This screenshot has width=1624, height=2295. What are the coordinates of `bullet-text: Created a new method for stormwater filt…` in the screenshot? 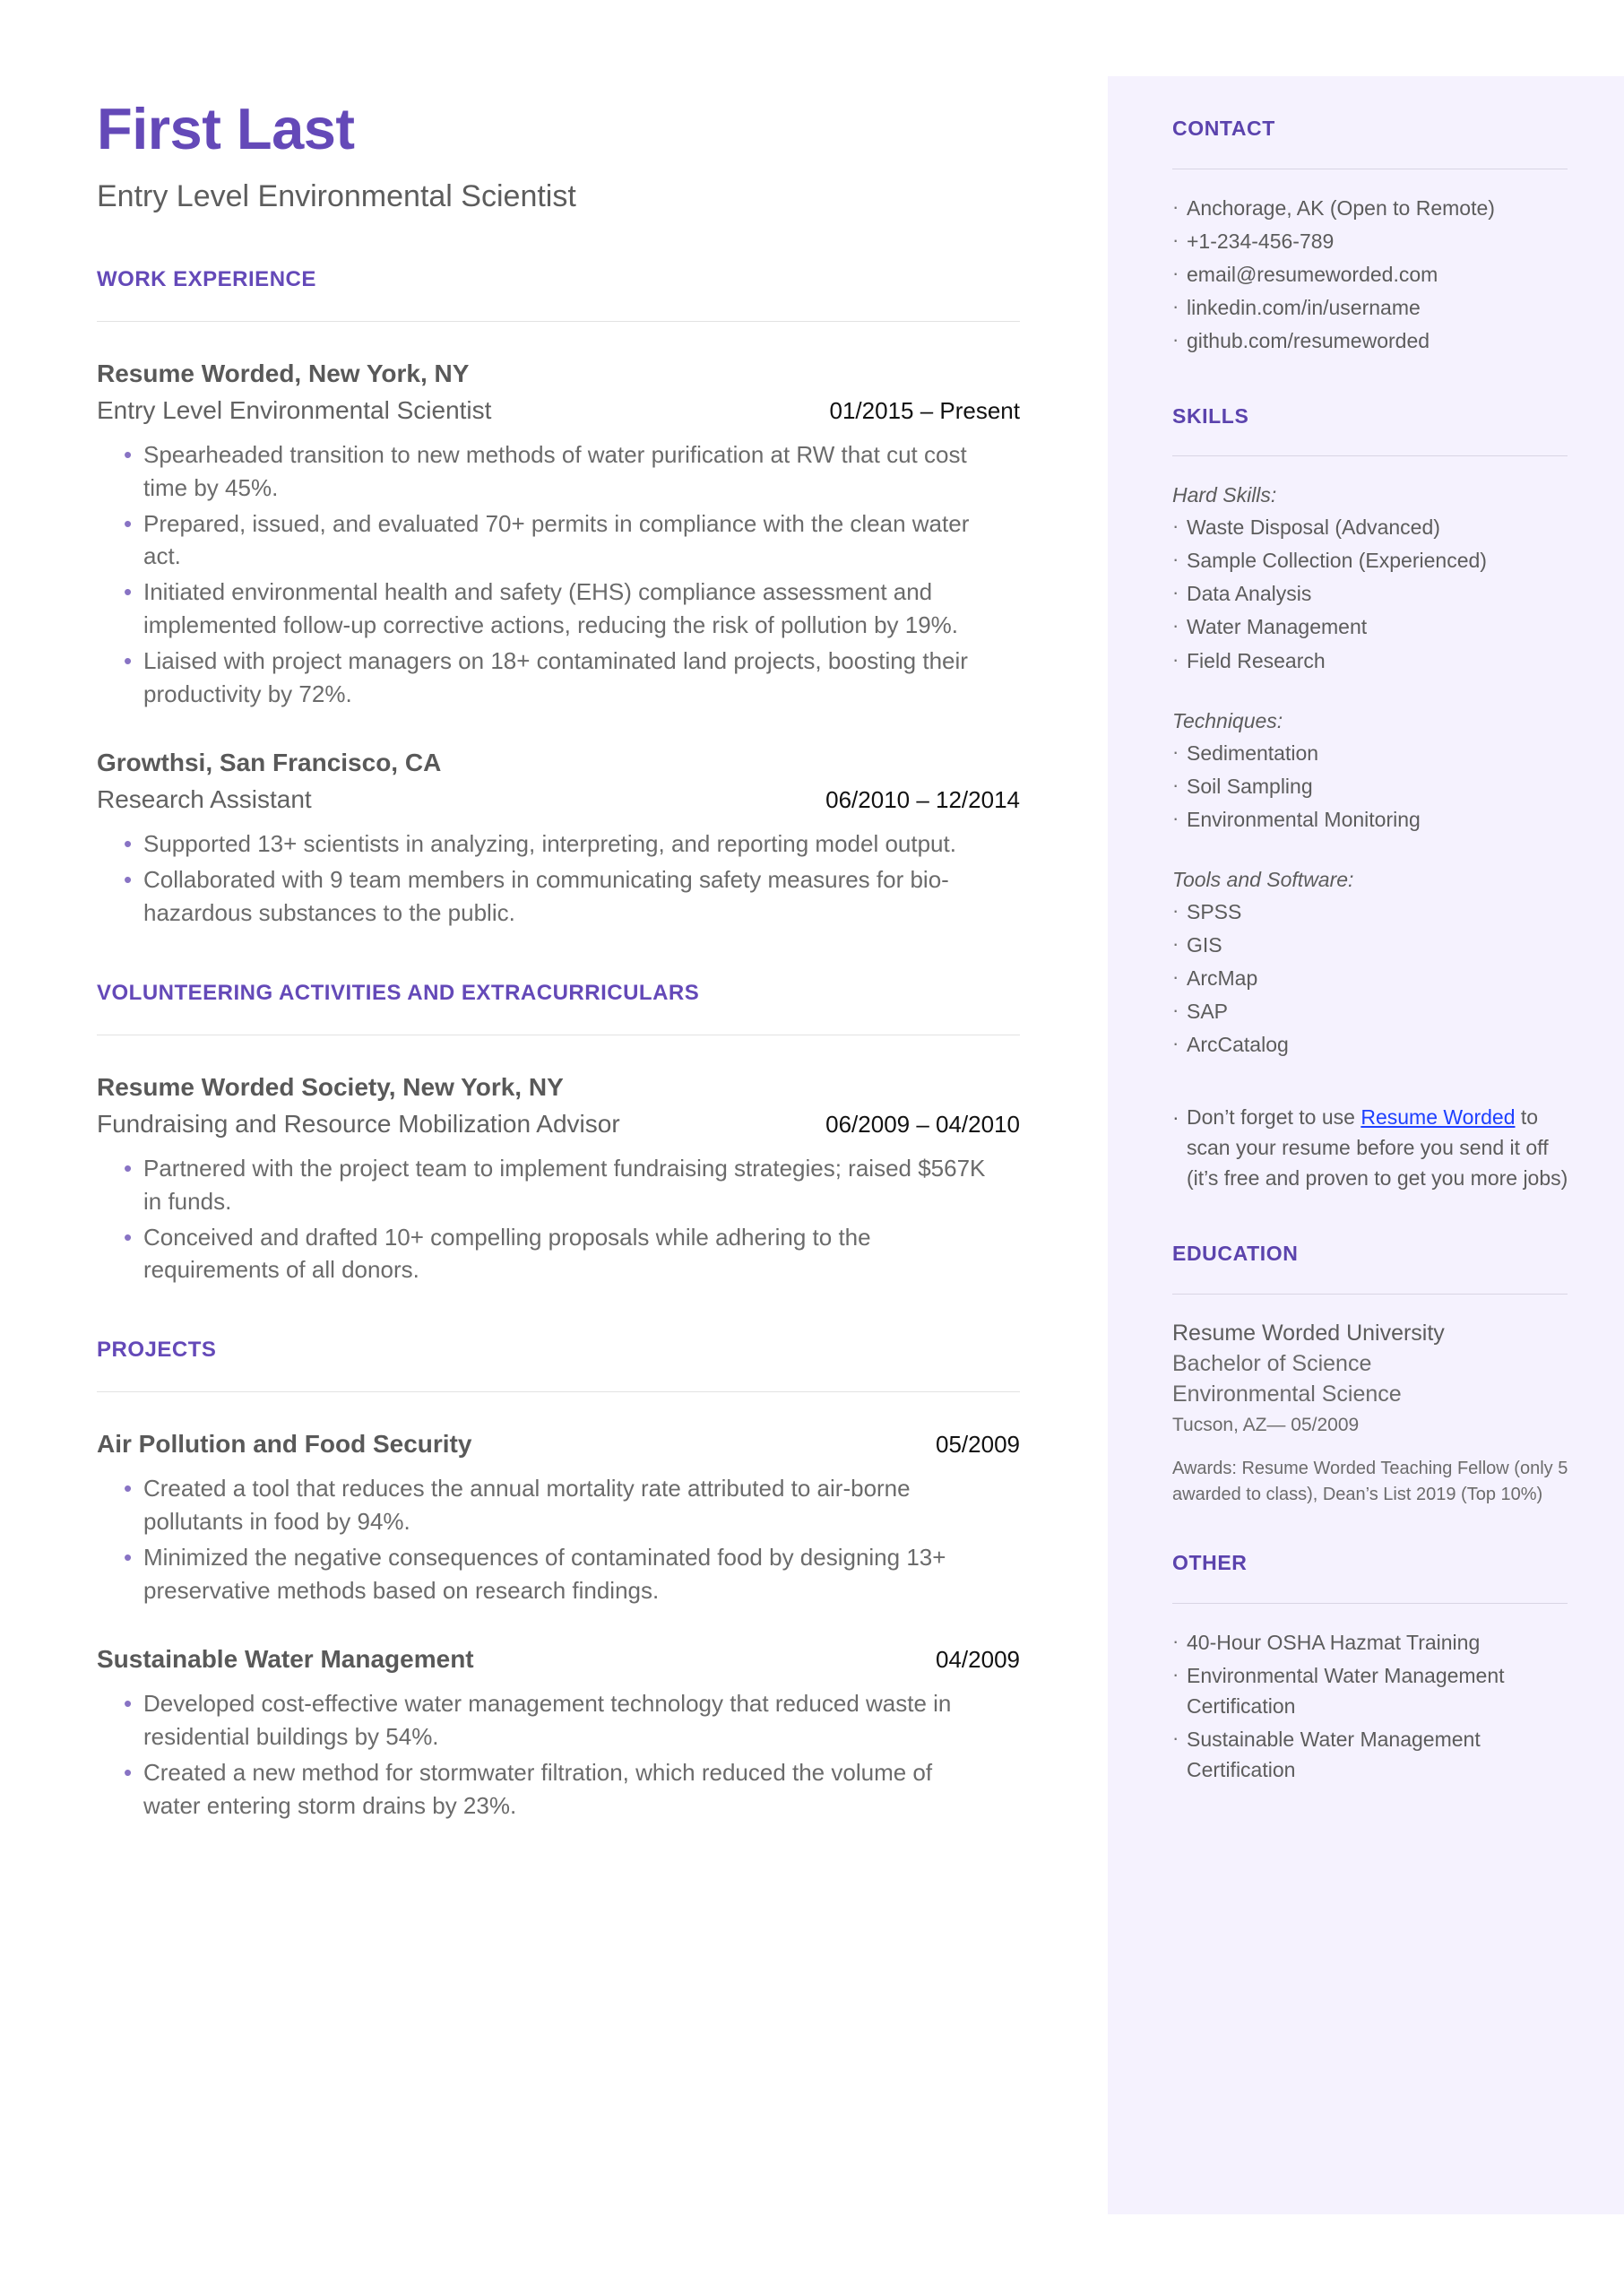 It's located at (538, 1788).